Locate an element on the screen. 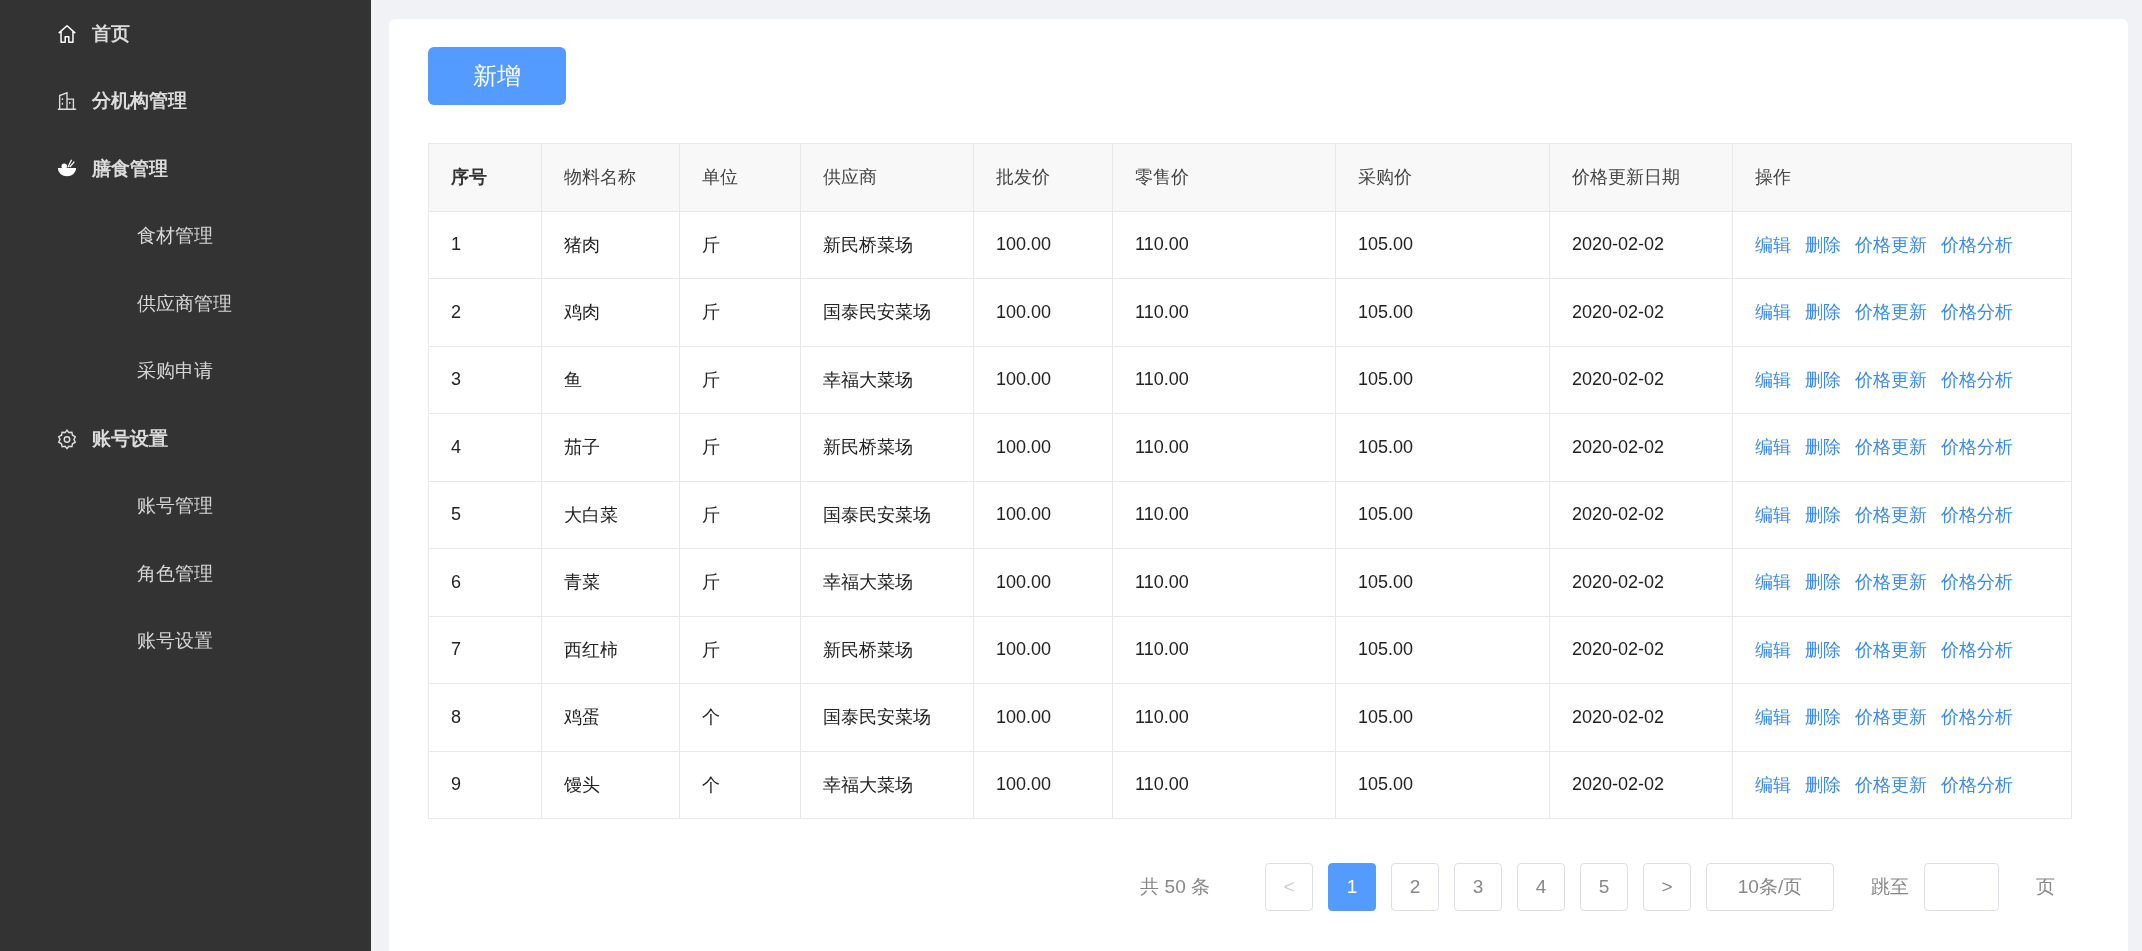 Image resolution: width=2142 pixels, height=951 pixels. table-cell: 3 is located at coordinates (485, 380).